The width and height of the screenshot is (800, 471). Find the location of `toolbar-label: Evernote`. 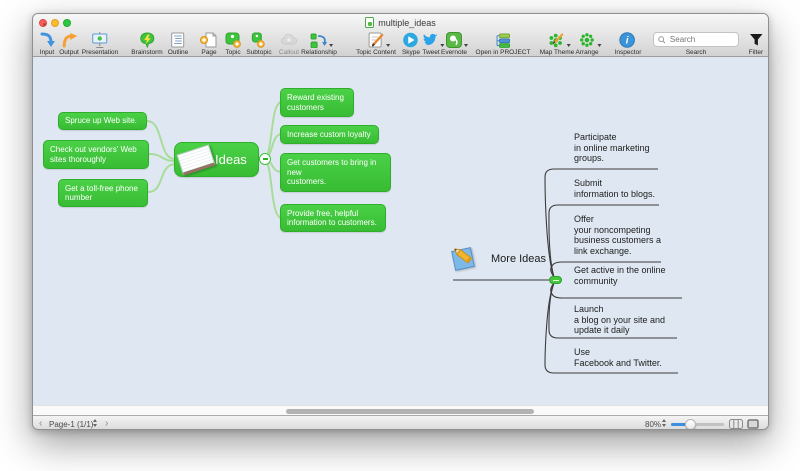

toolbar-label: Evernote is located at coordinates (454, 52).